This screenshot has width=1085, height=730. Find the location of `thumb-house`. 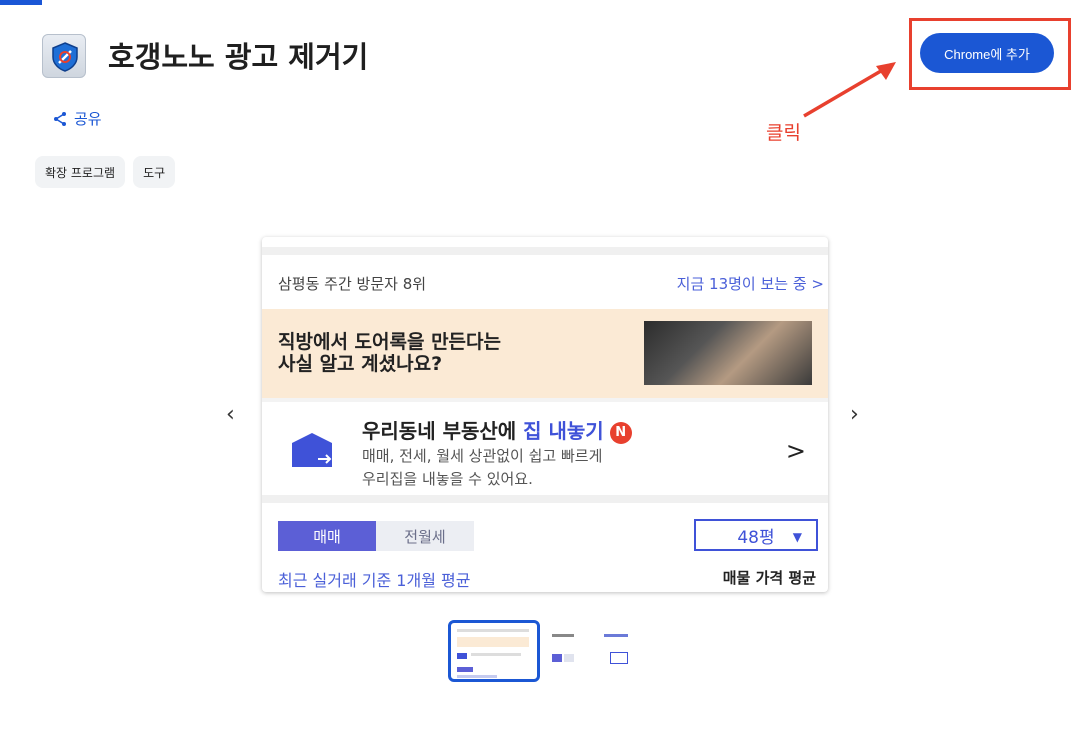

thumb-house is located at coordinates (462, 656).